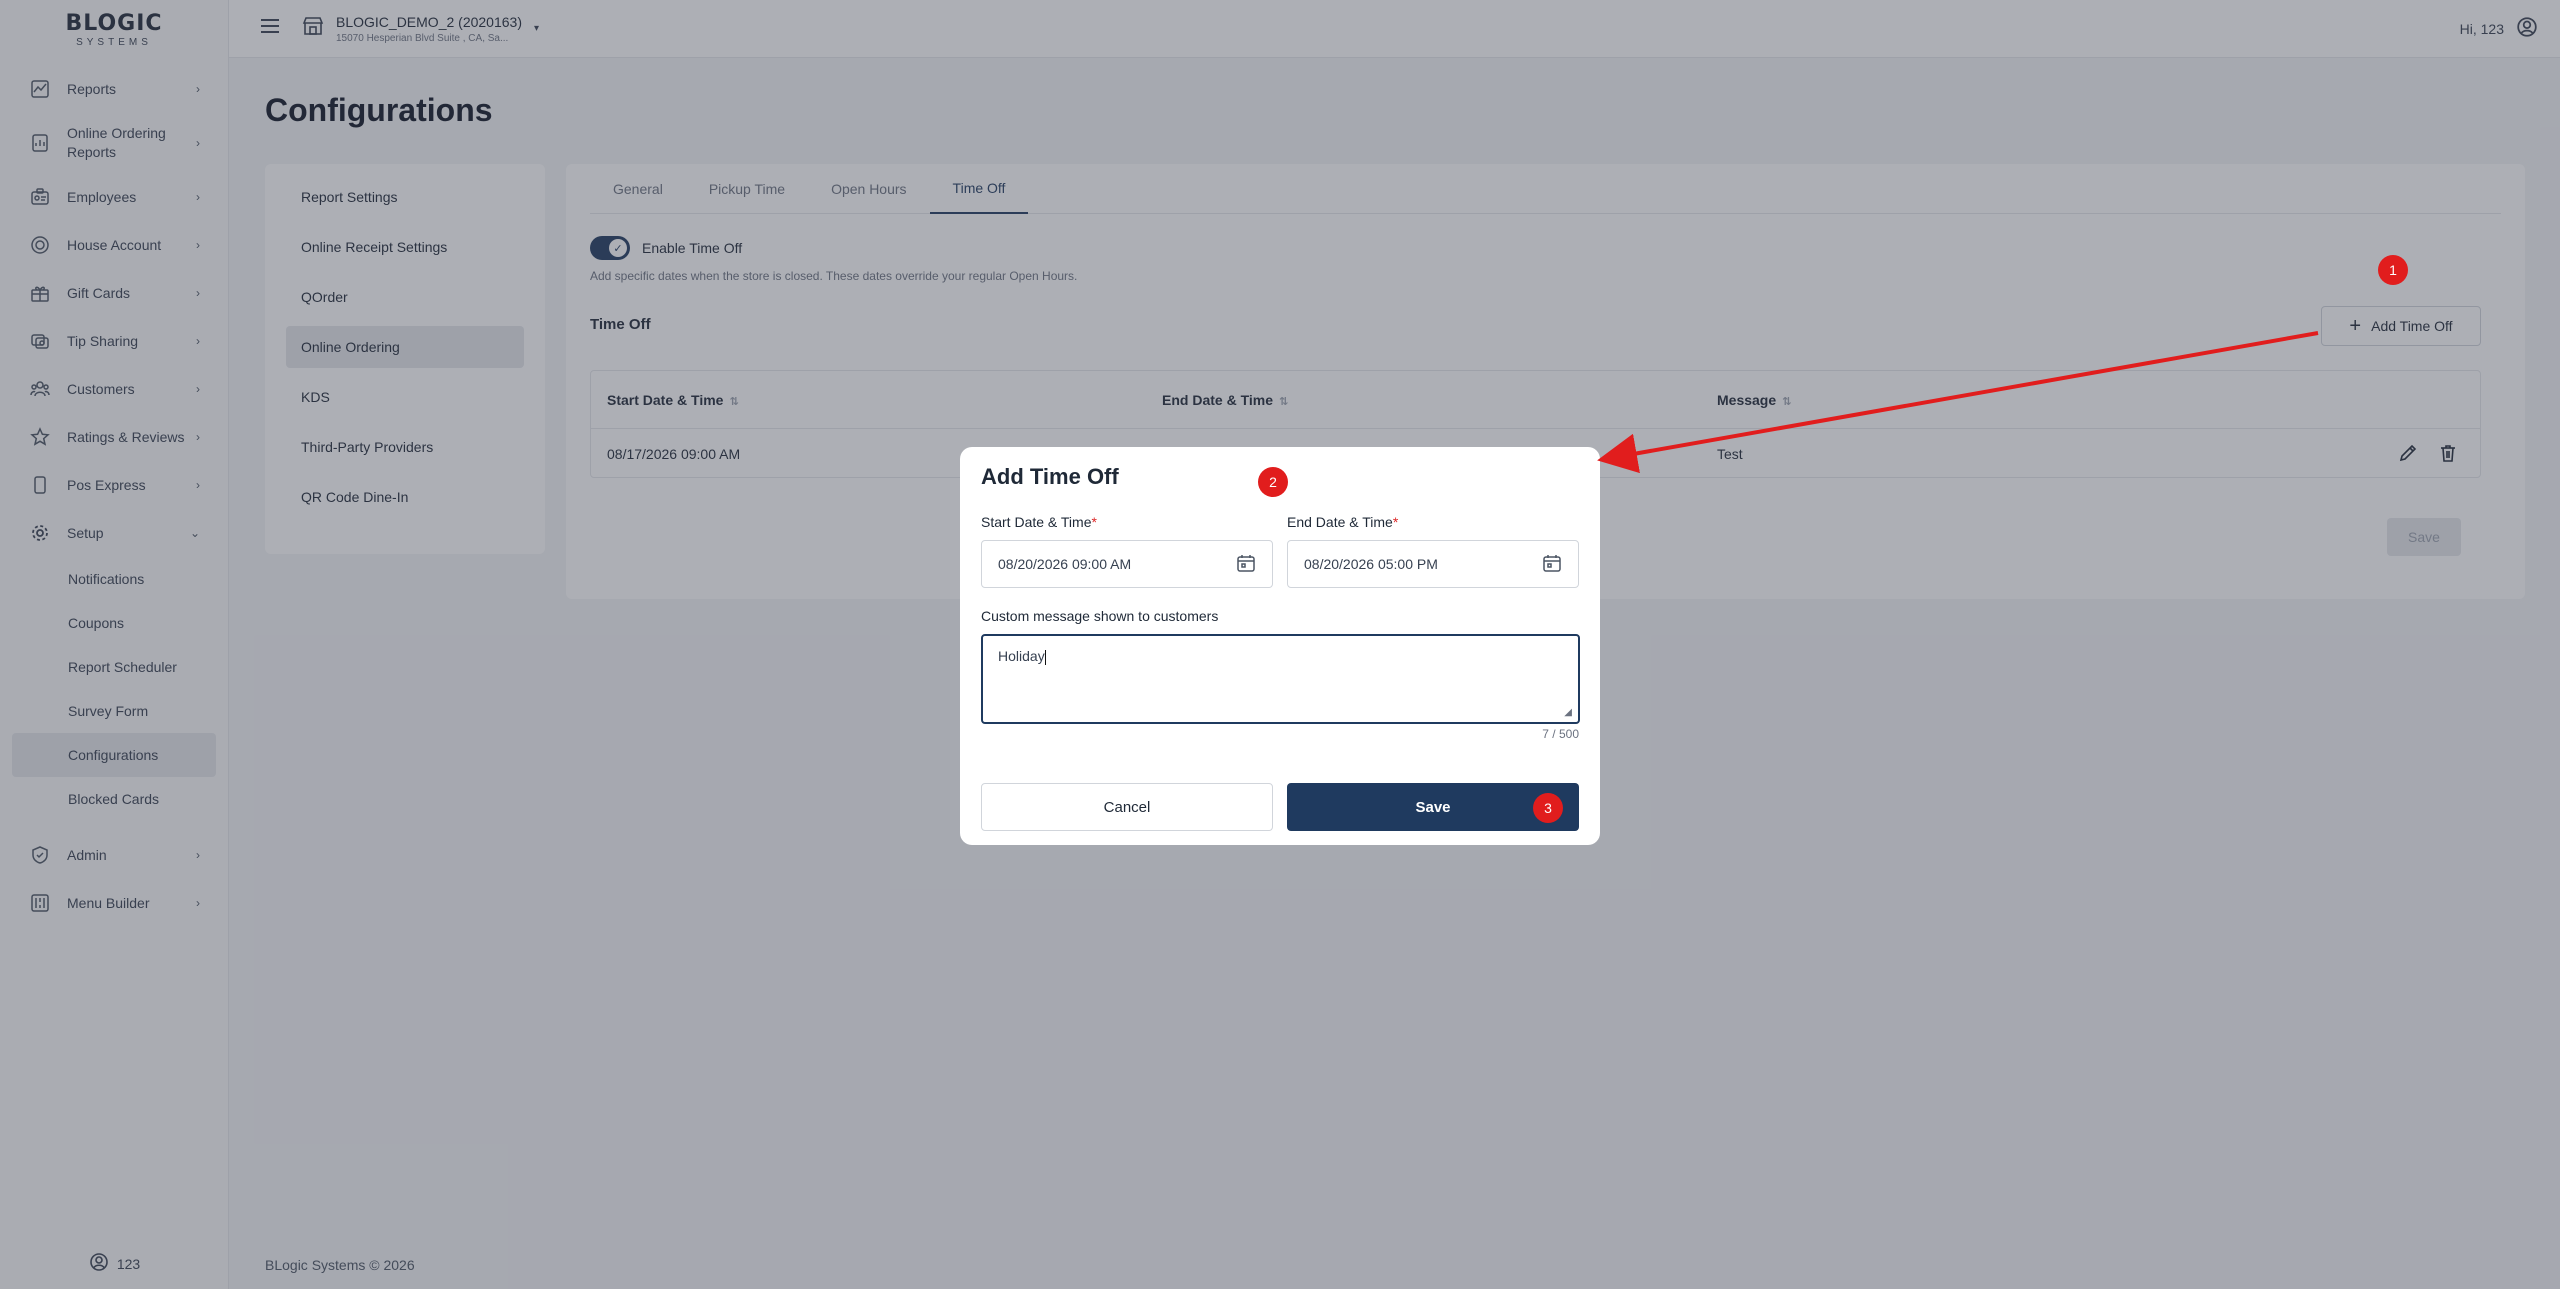 The width and height of the screenshot is (2560, 1289). Describe the element at coordinates (1273, 482) in the screenshot. I see `annotation-badge-2: 2` at that location.